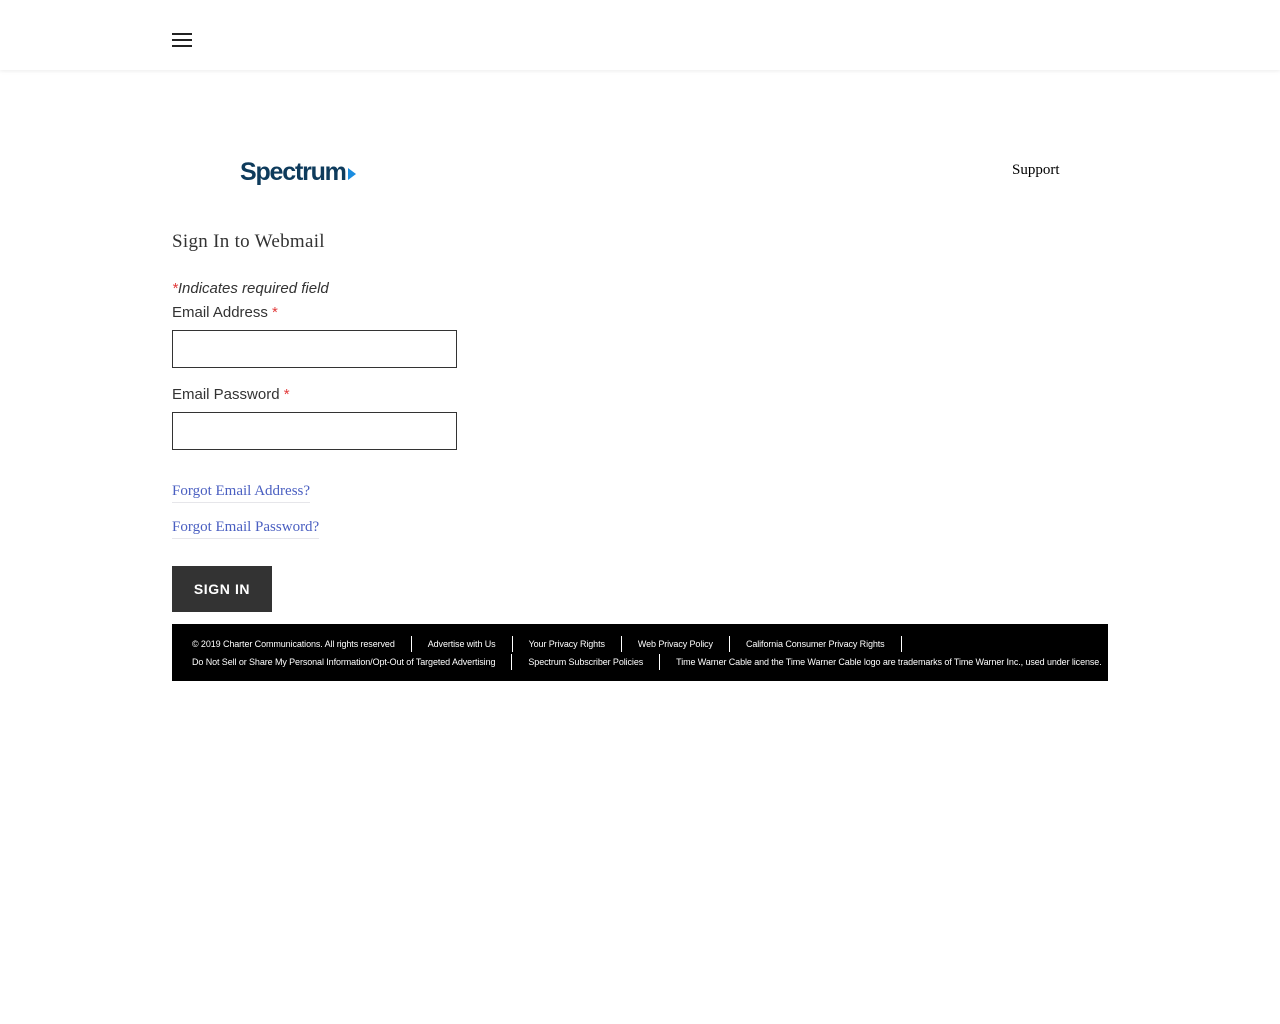 The height and width of the screenshot is (1024, 1280). Describe the element at coordinates (351, 174) in the screenshot. I see `logo-arrow-icon` at that location.